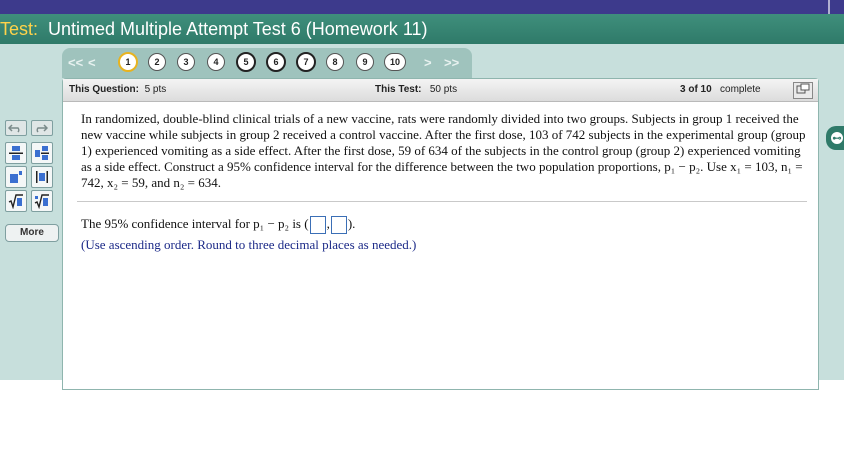  What do you see at coordinates (75, 62) in the screenshot?
I see `first-question-icon: <<` at bounding box center [75, 62].